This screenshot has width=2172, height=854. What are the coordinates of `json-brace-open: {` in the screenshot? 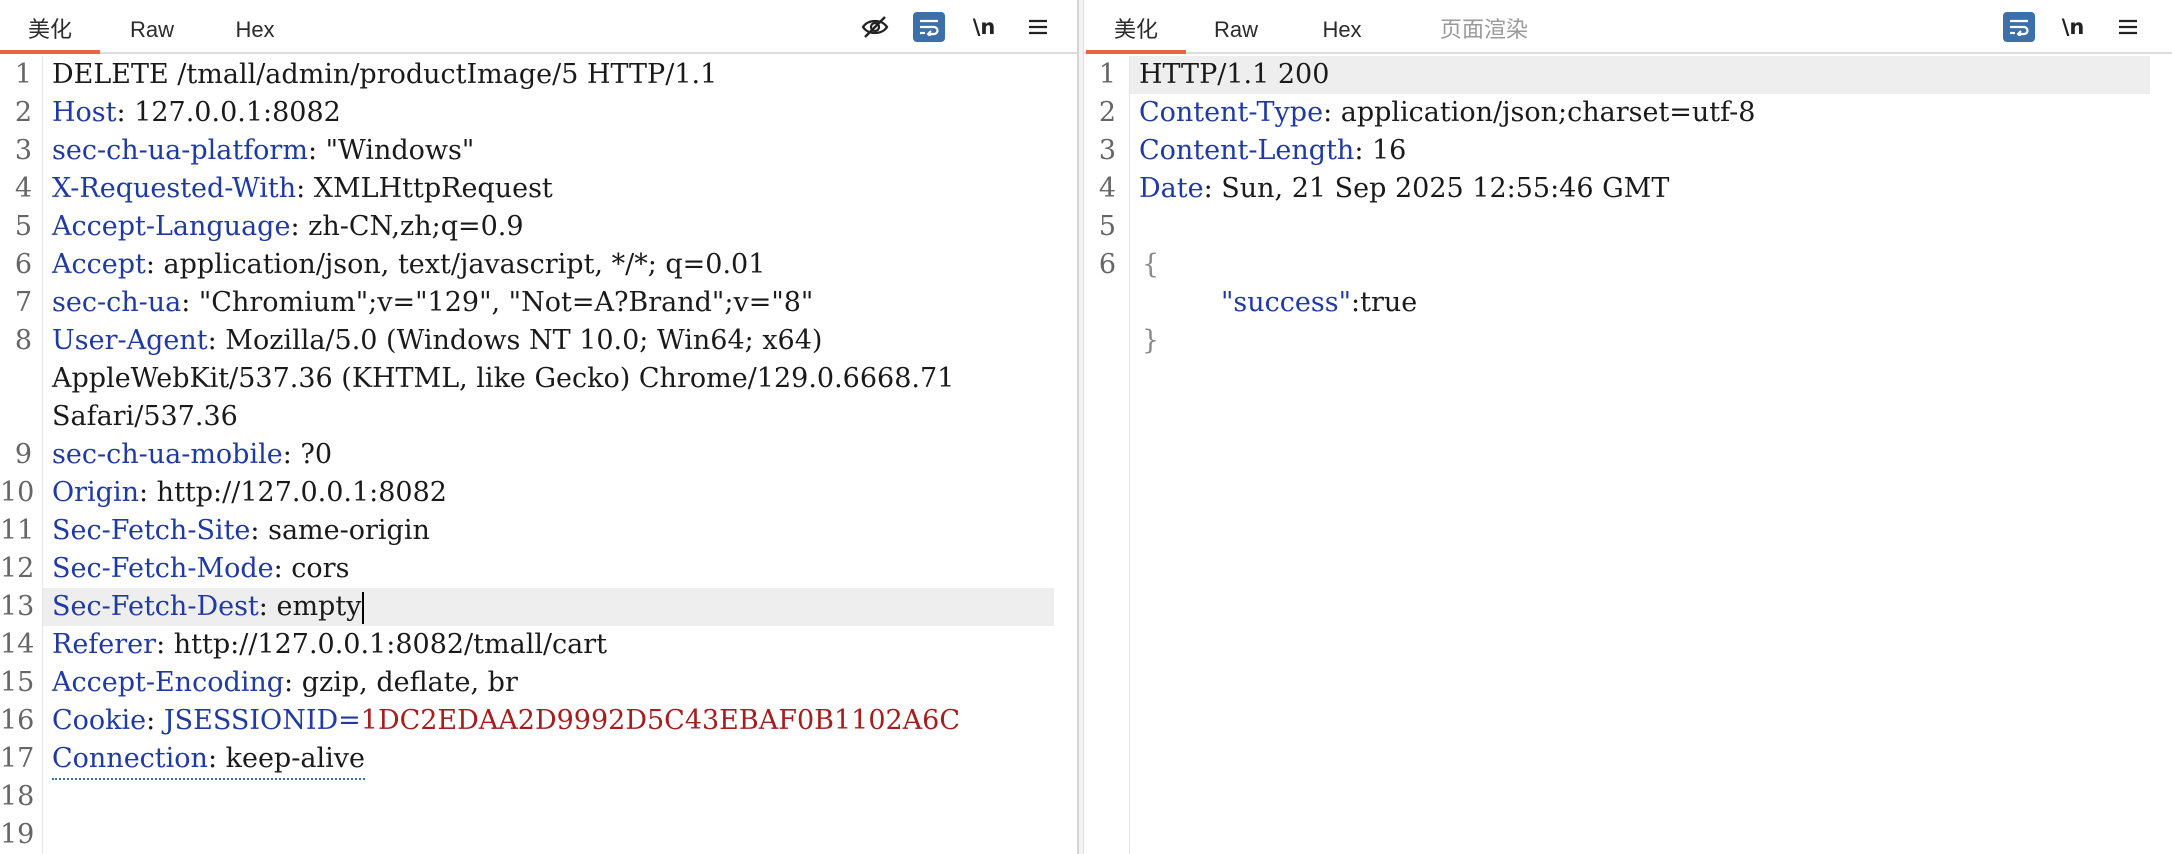 It's located at (1151, 264).